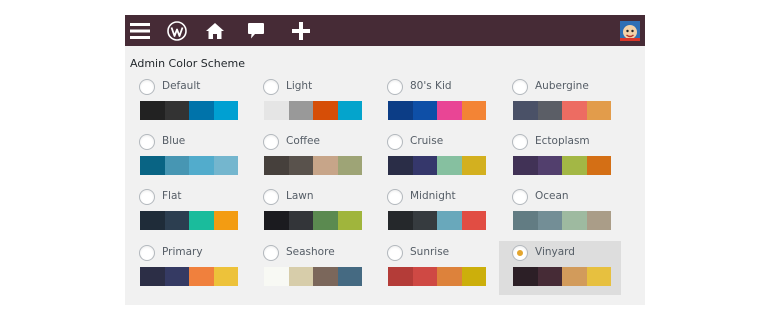 This screenshot has height=320, width=770. I want to click on color-scheme-blue: Blue, so click(187, 157).